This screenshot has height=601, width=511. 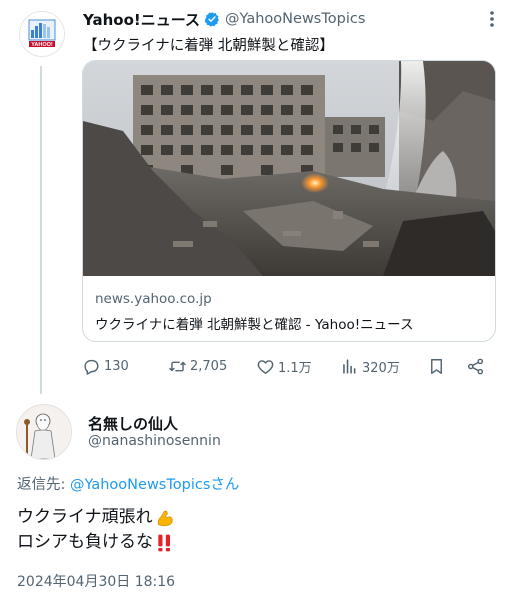 I want to click on reply-icon, so click(x=91, y=367).